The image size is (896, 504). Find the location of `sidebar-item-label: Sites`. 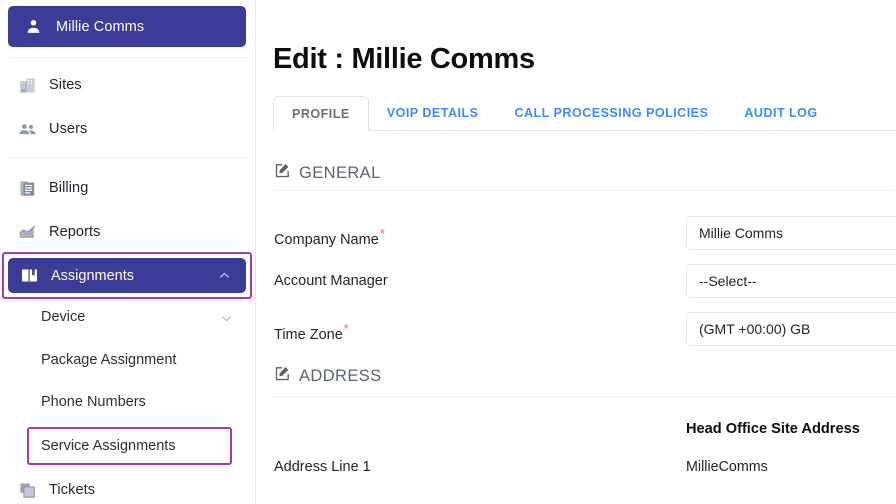

sidebar-item-label: Sites is located at coordinates (65, 85).